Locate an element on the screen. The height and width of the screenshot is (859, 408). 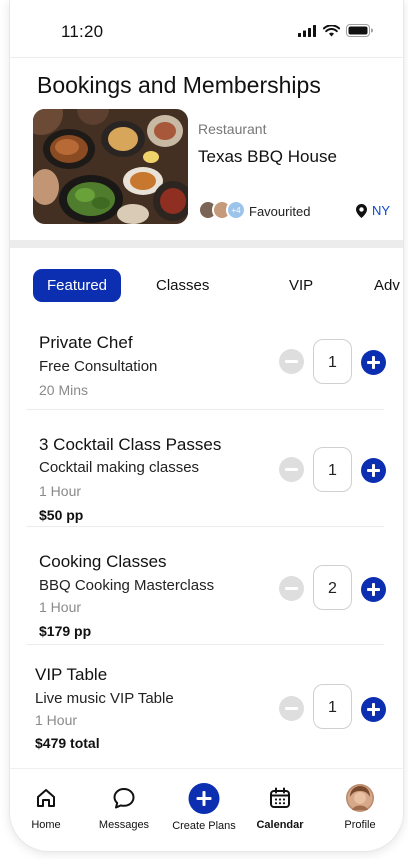
tab-classes: Classes is located at coordinates (182, 285).